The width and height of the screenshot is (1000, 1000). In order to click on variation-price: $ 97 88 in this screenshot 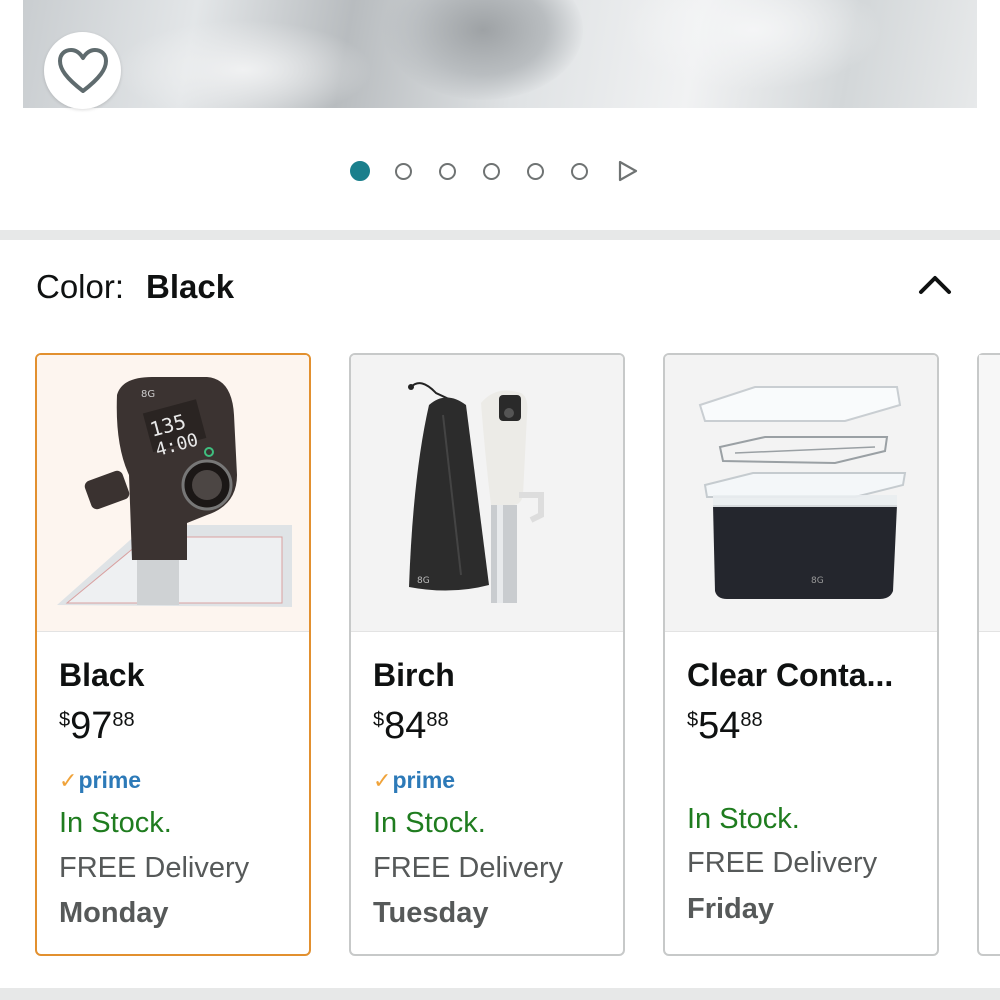, I will do `click(97, 726)`.